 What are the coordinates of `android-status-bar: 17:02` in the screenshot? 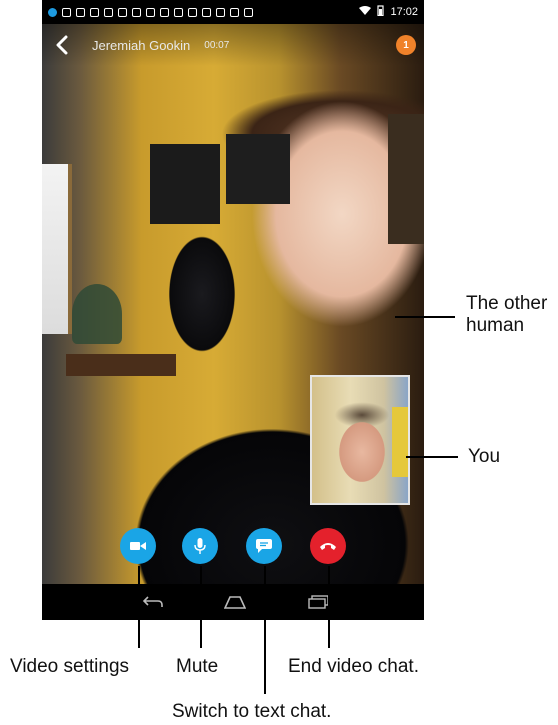 It's located at (233, 12).